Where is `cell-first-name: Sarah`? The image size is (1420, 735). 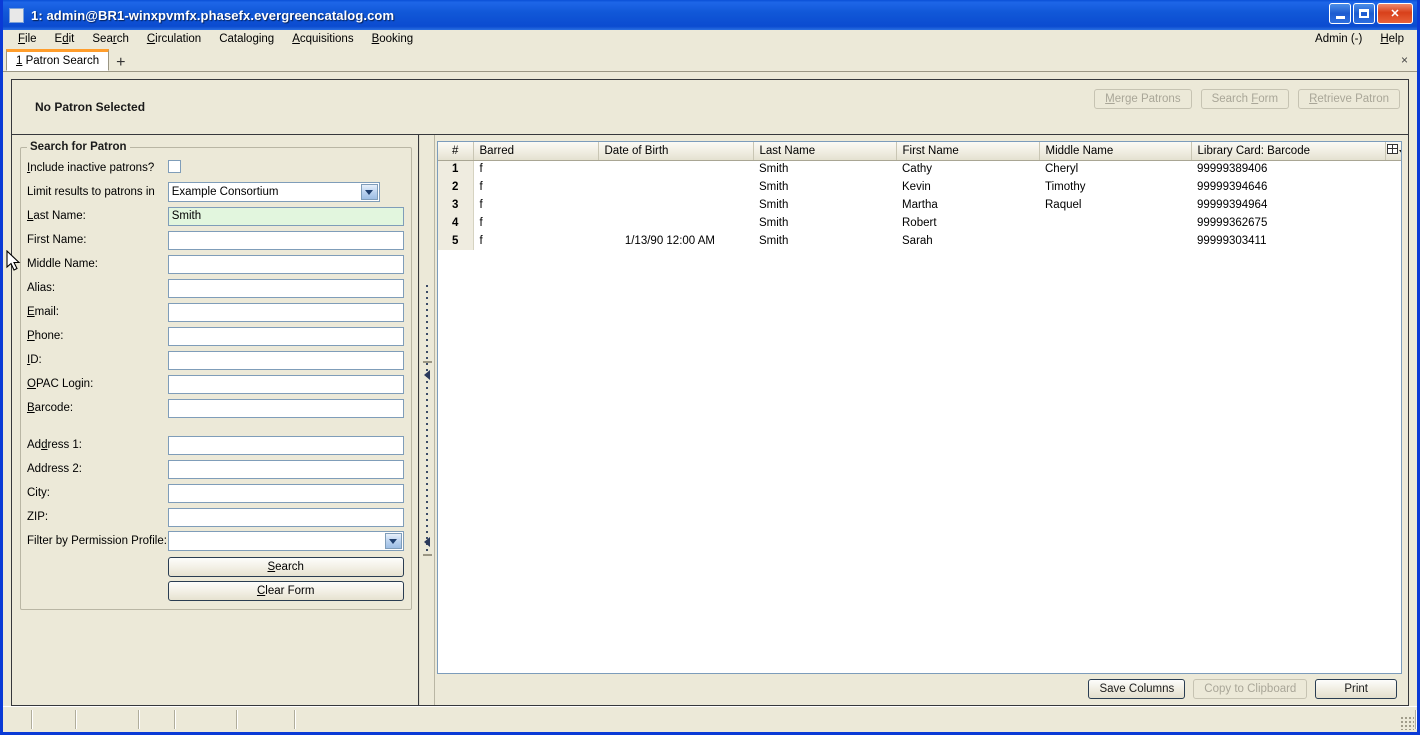 cell-first-name: Sarah is located at coordinates (917, 241).